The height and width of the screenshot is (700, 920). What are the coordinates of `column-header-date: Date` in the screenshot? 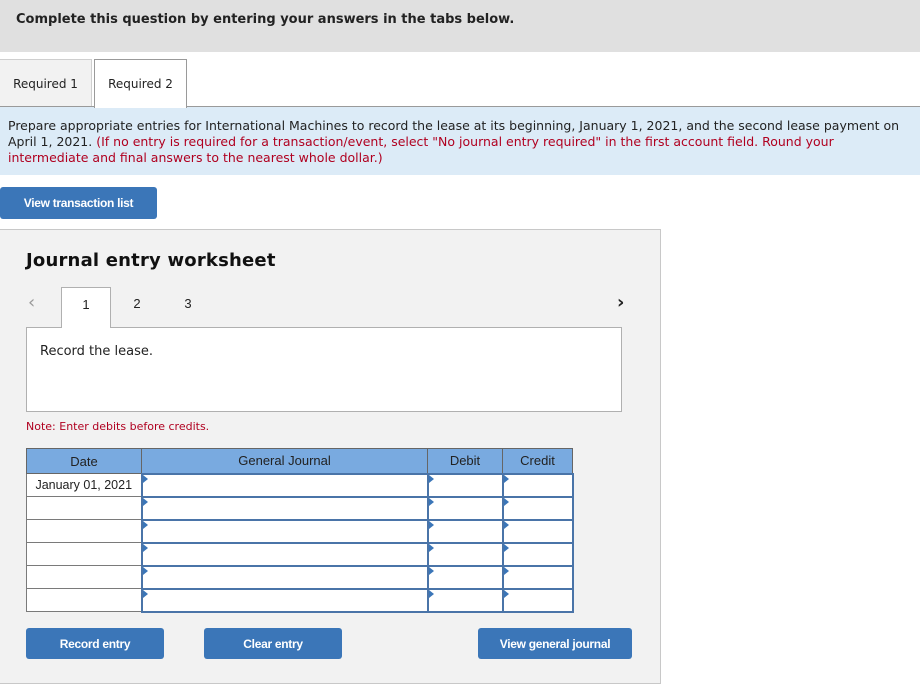 It's located at (84, 461).